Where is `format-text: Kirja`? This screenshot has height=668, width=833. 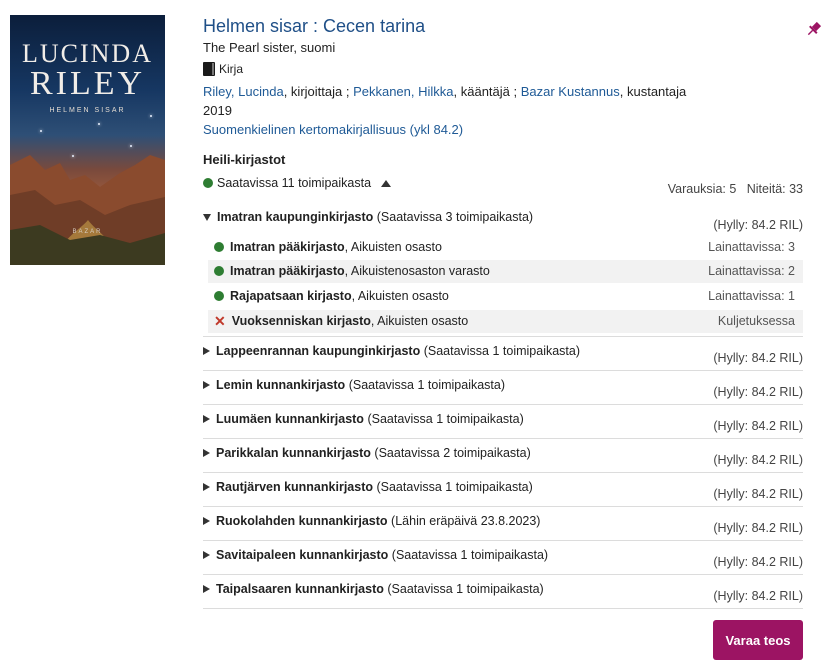
format-text: Kirja is located at coordinates (231, 69).